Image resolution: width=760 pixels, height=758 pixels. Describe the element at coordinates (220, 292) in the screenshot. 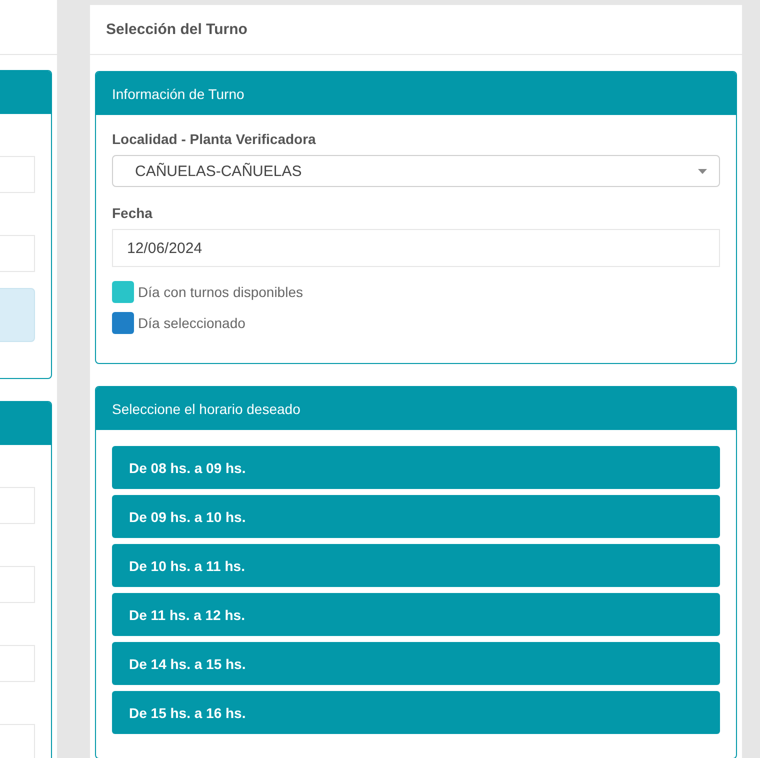

I see `legend-label: Día con turnos disponibles` at that location.